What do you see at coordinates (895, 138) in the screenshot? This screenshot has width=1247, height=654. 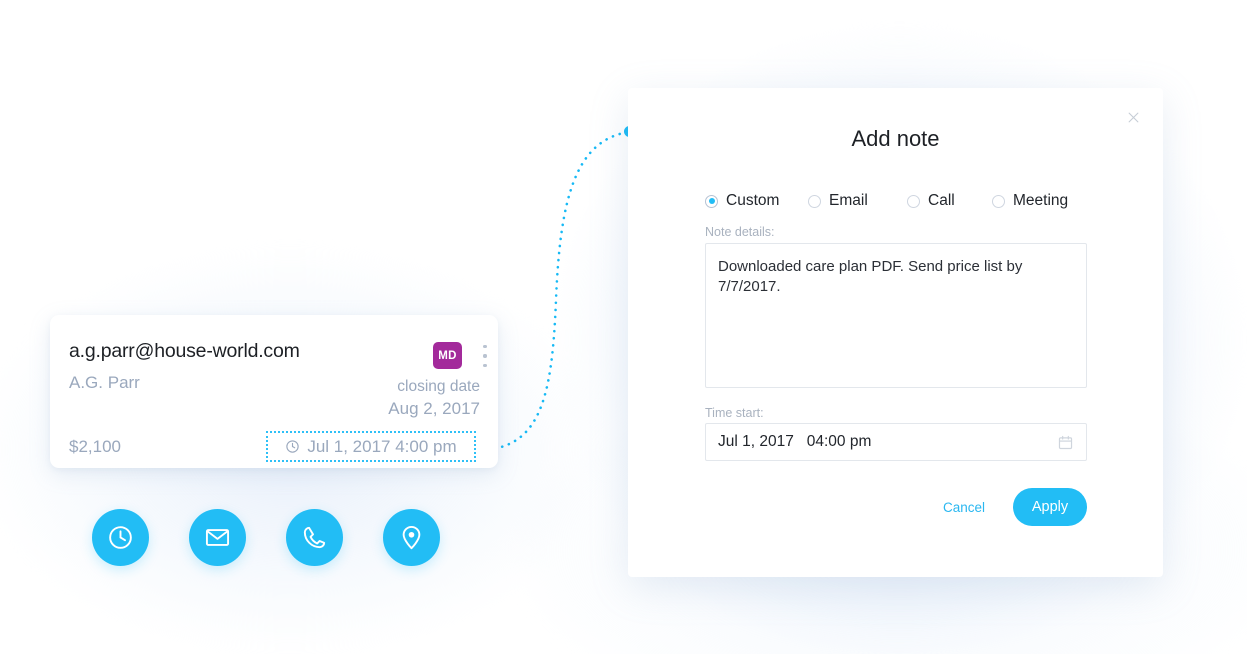 I see `page-title: Add note` at bounding box center [895, 138].